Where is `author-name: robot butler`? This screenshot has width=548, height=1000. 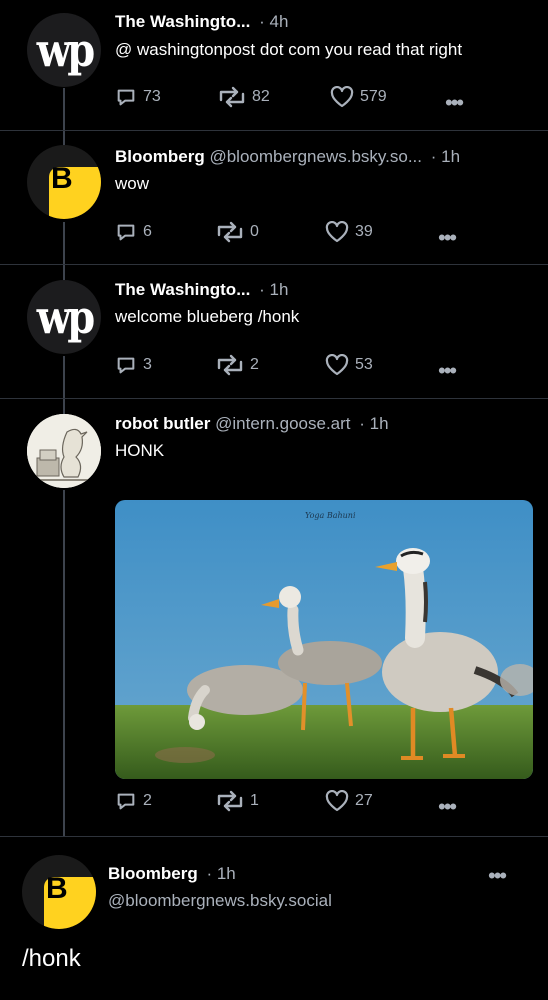
author-name: robot butler is located at coordinates (162, 423).